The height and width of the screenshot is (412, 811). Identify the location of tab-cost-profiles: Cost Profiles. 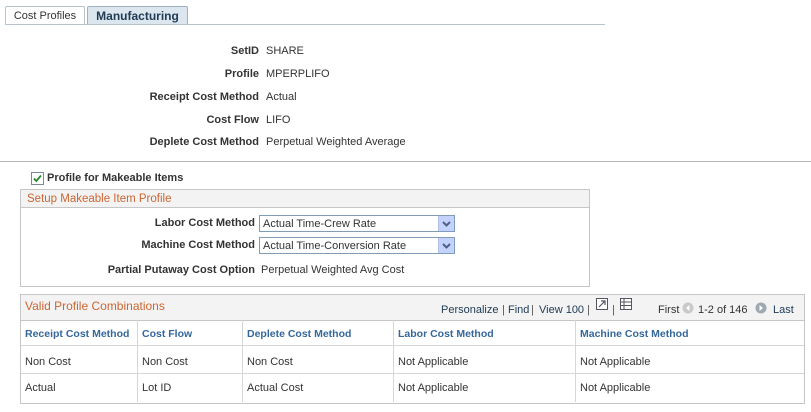
(45, 15).